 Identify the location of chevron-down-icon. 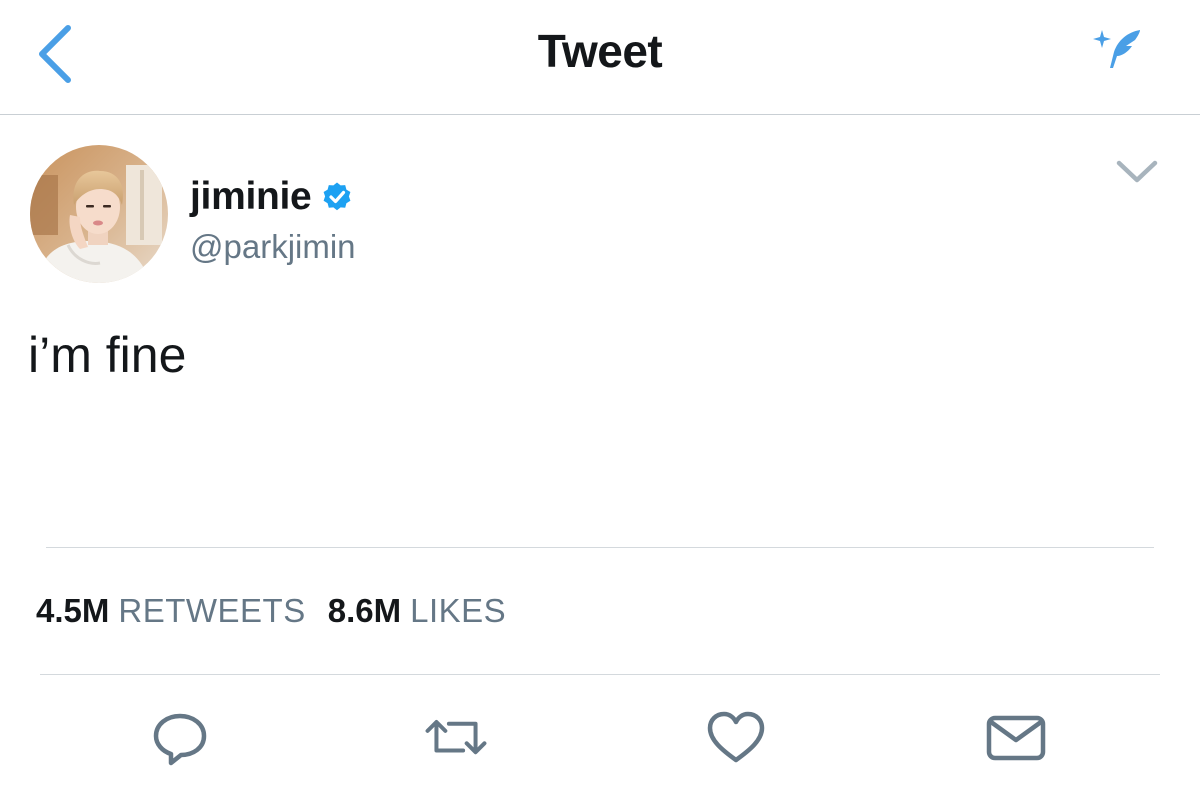
(1137, 171).